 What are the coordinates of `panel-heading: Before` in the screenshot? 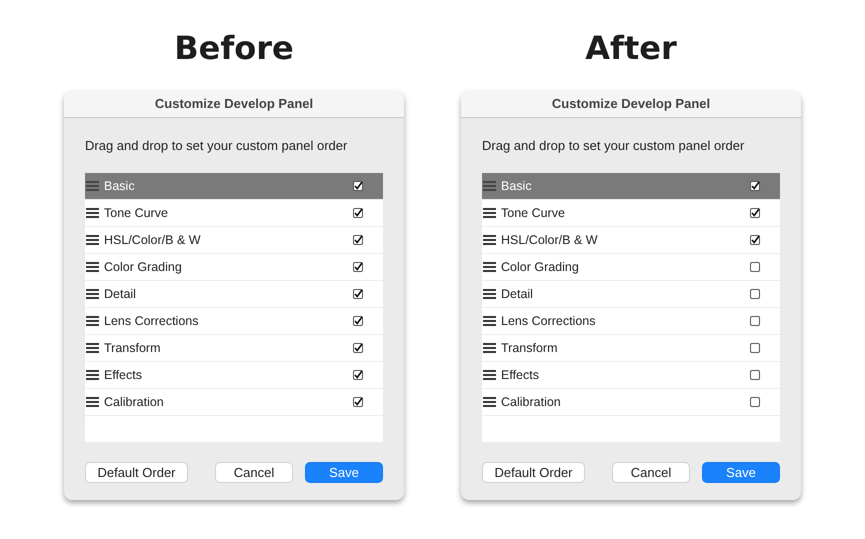 It's located at (234, 48).